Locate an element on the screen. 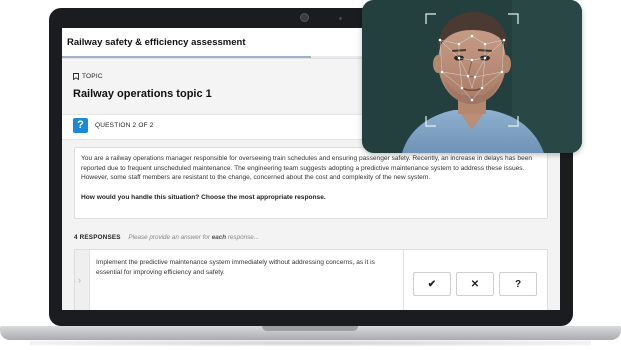 The height and width of the screenshot is (350, 621). disagree-button: ✕ is located at coordinates (475, 284).